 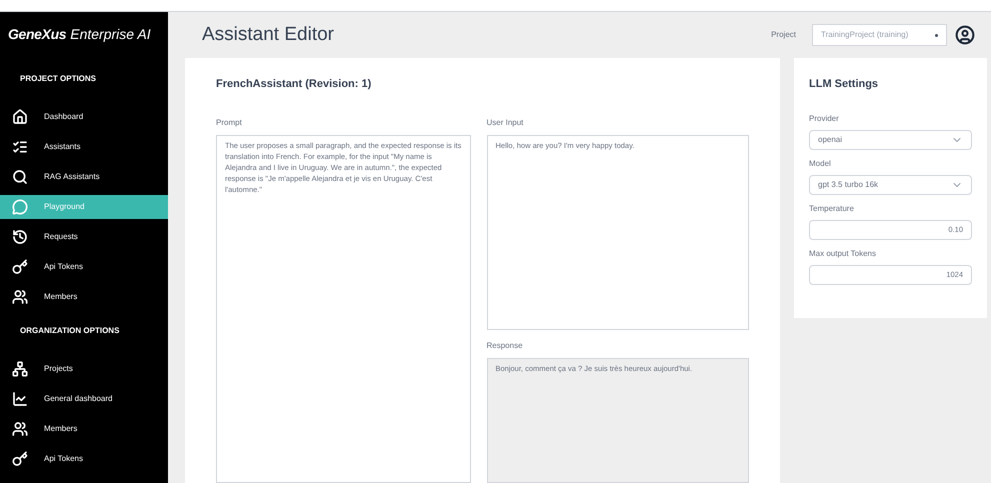 What do you see at coordinates (84, 147) in the screenshot?
I see `sidebar-item: Assistants` at bounding box center [84, 147].